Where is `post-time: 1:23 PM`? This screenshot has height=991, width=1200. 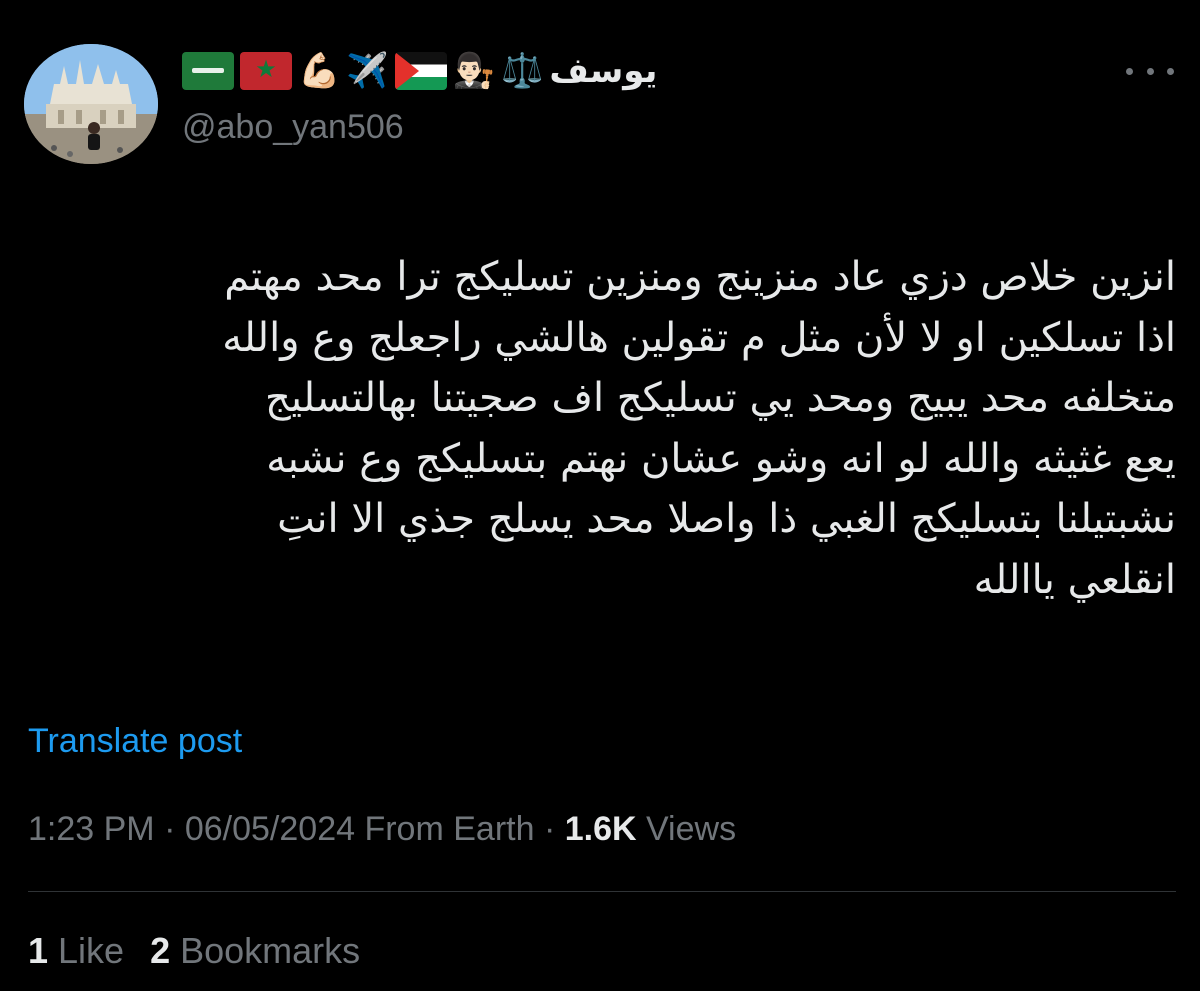 post-time: 1:23 PM is located at coordinates (91, 829).